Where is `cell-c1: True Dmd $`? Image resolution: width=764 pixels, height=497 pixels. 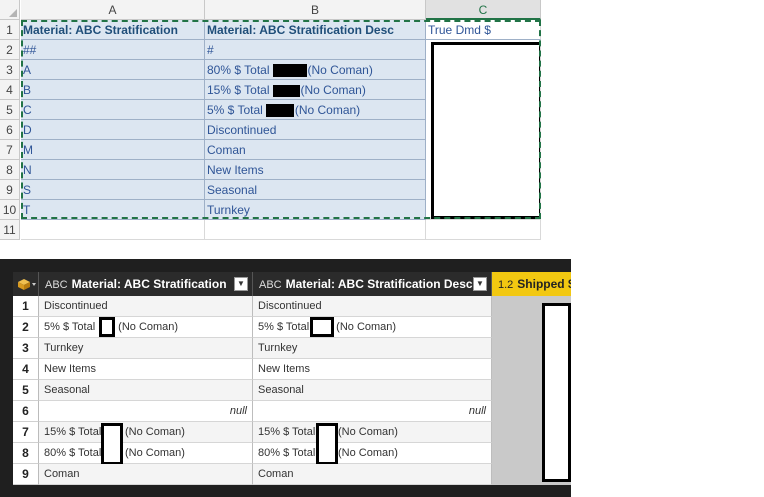
cell-c1: True Dmd $ is located at coordinates (483, 30).